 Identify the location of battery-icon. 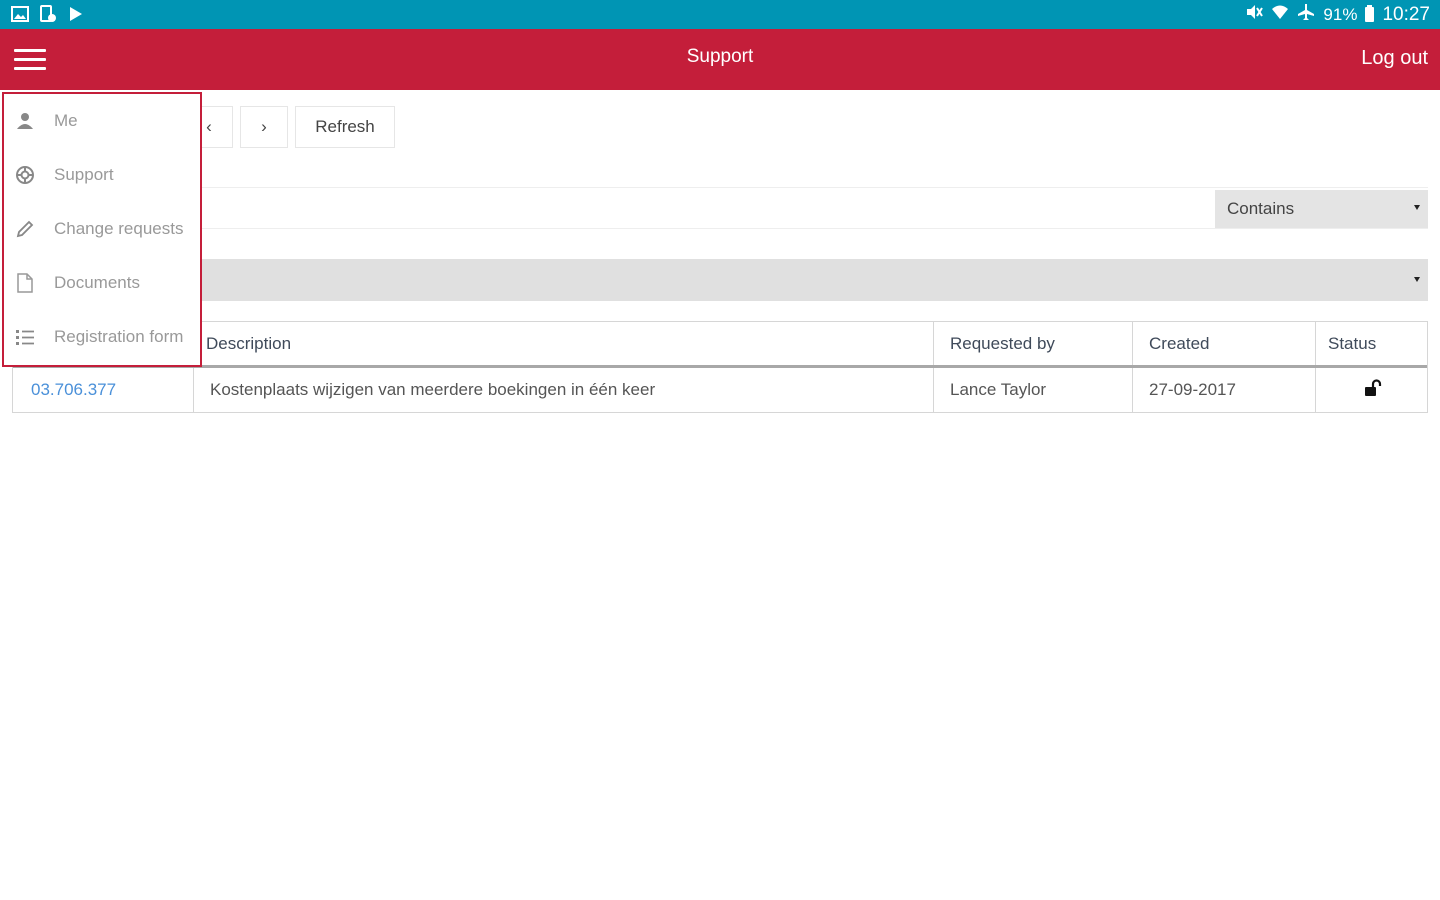
(1370, 13).